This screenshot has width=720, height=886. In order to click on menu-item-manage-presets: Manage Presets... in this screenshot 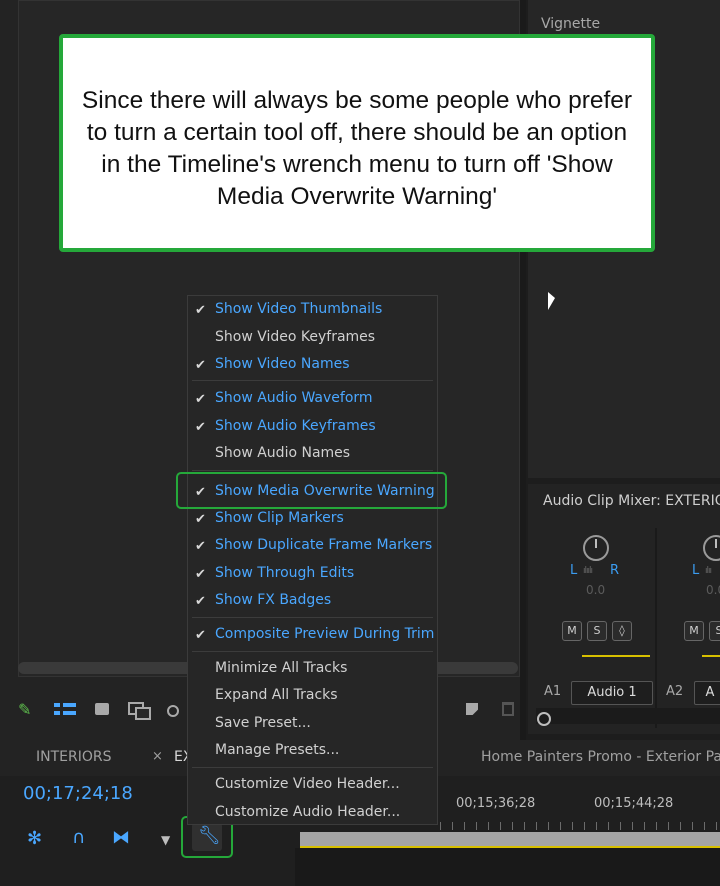, I will do `click(277, 750)`.